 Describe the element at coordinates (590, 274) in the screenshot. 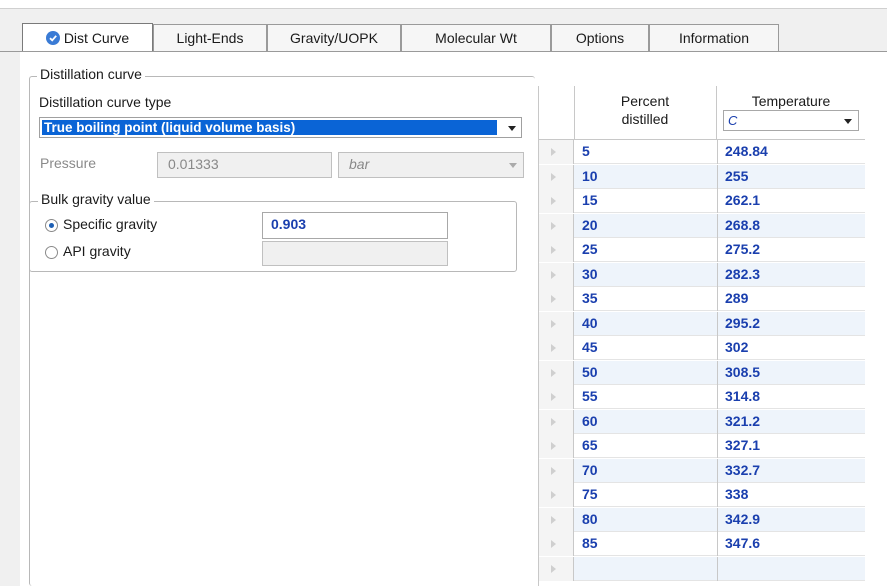

I see `percent-distilled-cell: 30` at that location.